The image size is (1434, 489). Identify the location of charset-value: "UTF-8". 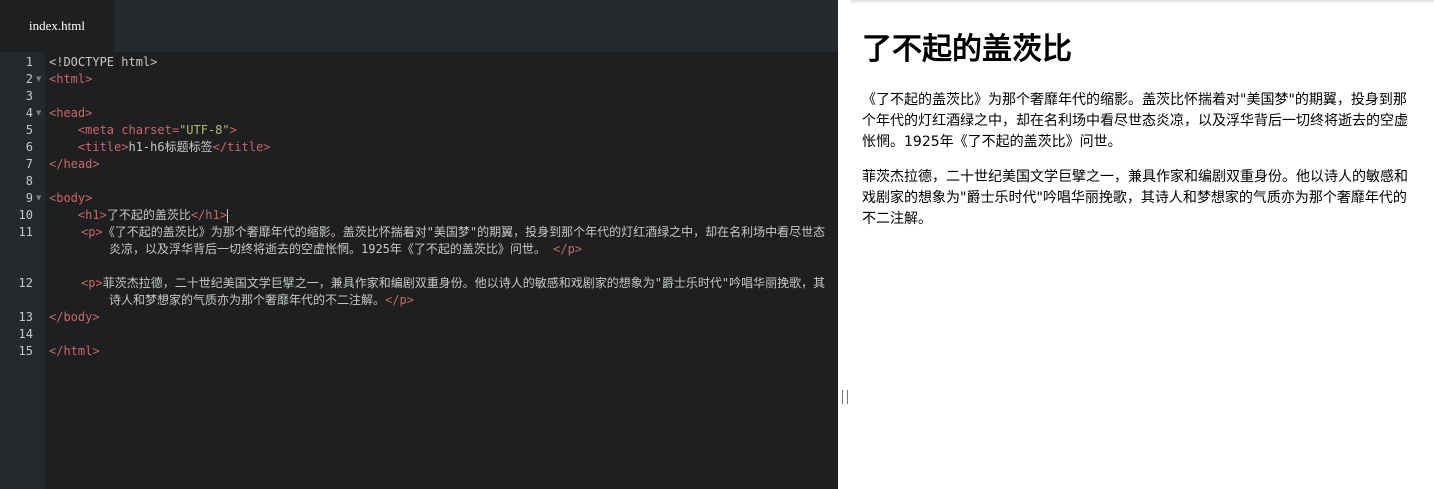
(204, 130).